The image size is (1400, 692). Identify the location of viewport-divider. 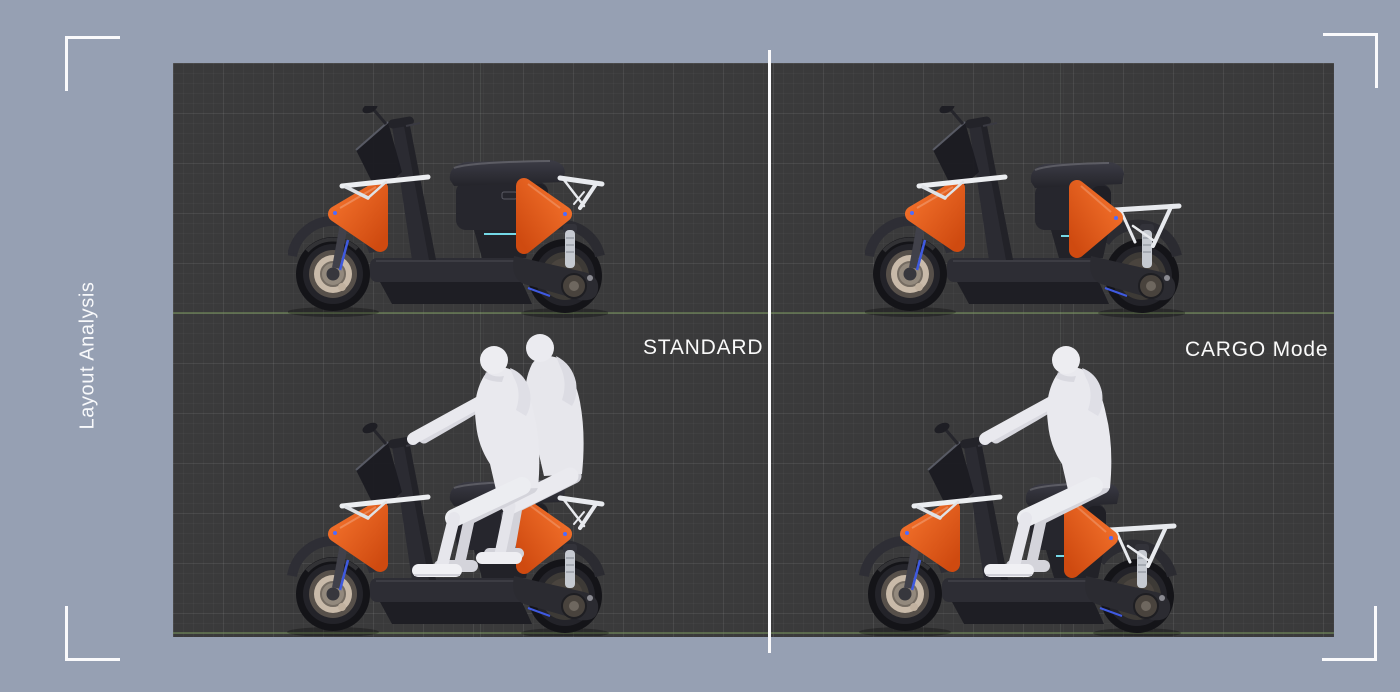
(769, 351).